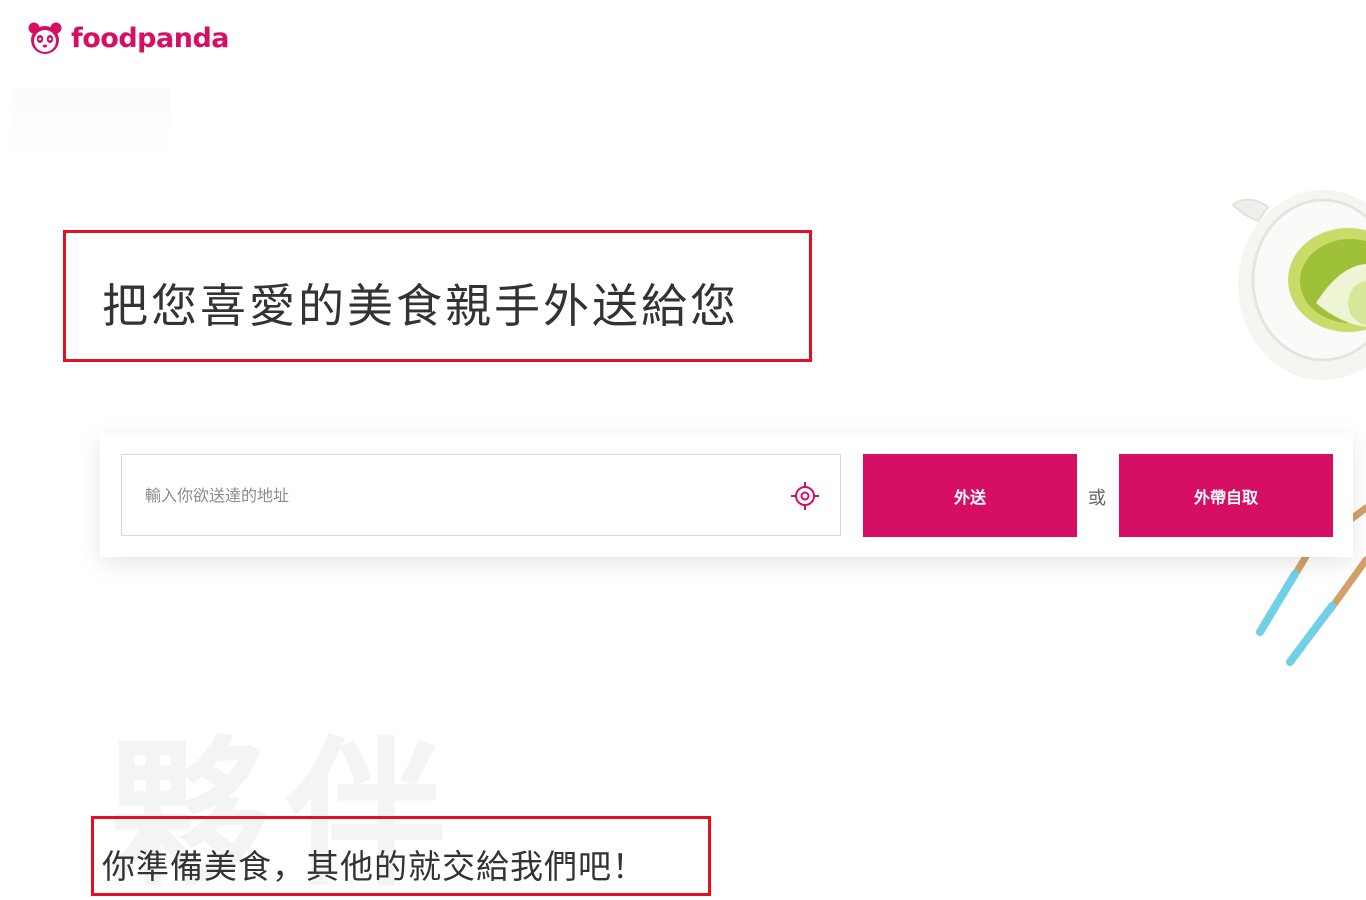 Image resolution: width=1366 pixels, height=900 pixels. I want to click on foodpanda-logo-link: foodpanda, so click(128, 38).